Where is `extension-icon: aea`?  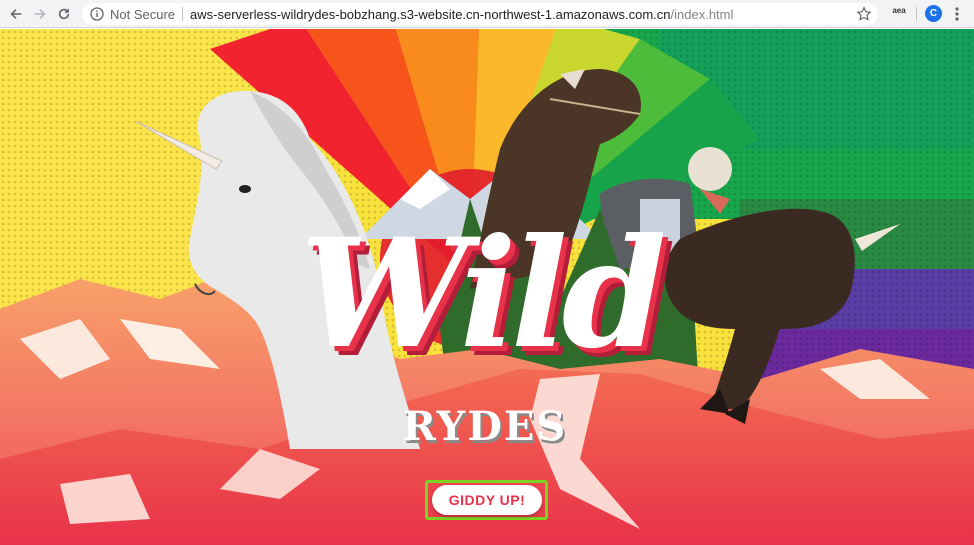
extension-icon: aea is located at coordinates (899, 13).